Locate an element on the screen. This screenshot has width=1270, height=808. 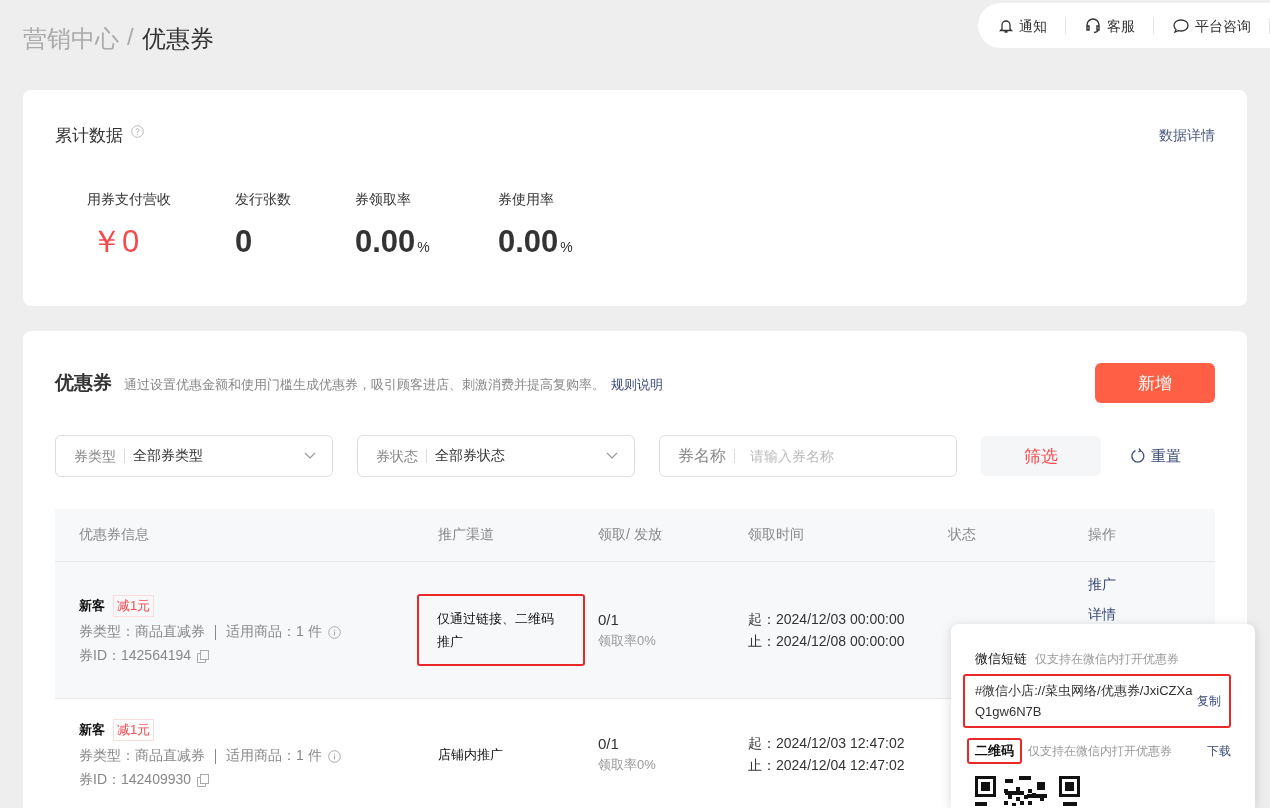
metric-label: 发行张数 is located at coordinates (263, 200).